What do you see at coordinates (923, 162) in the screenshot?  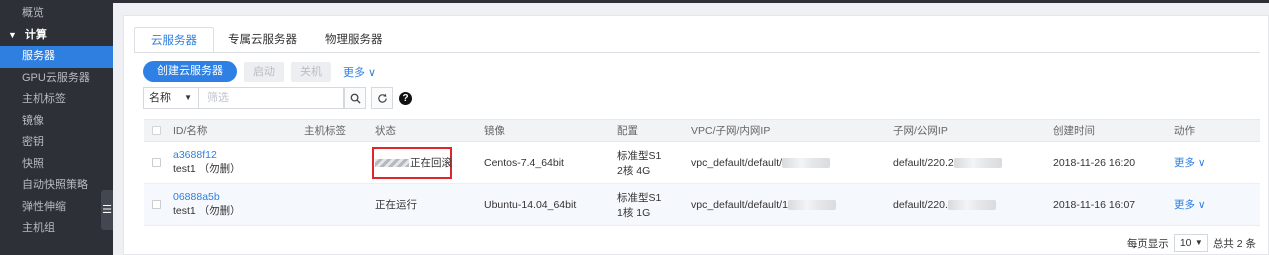 I see `public-ip-text: default/220.2` at bounding box center [923, 162].